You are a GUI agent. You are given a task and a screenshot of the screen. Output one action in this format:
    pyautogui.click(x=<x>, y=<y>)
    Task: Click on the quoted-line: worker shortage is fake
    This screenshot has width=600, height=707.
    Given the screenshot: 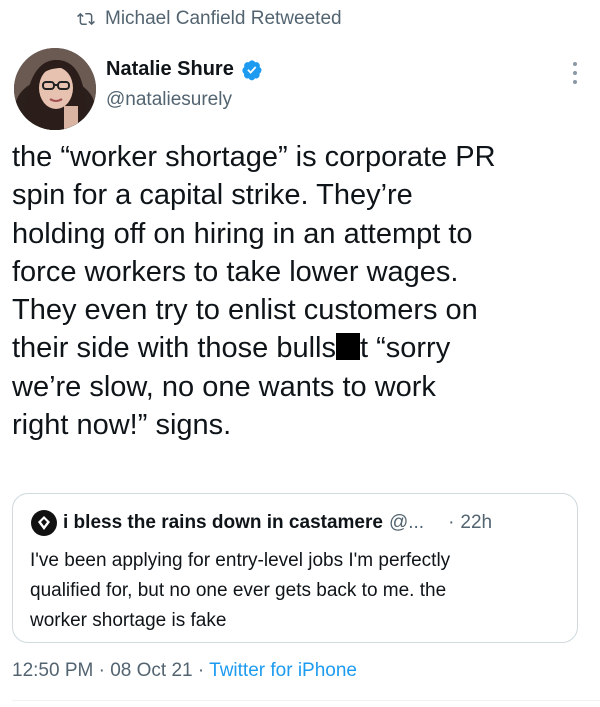 What is the action you would take?
    pyautogui.click(x=128, y=620)
    